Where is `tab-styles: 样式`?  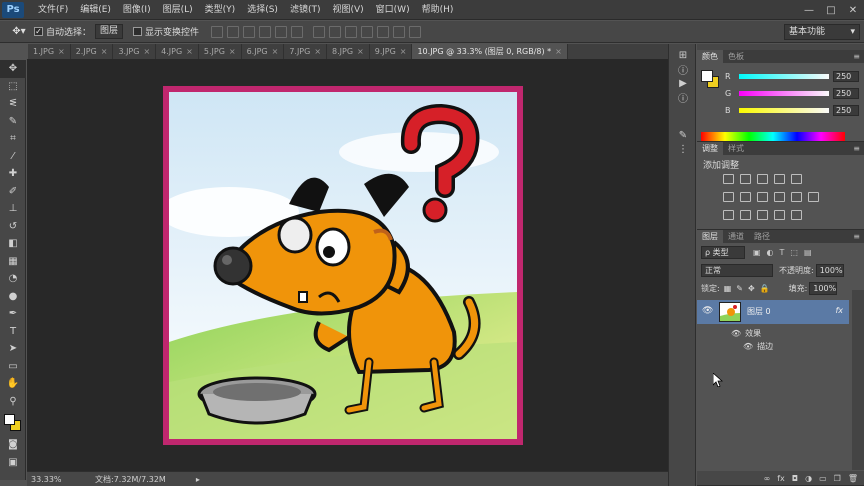 tab-styles: 样式 is located at coordinates (736, 148).